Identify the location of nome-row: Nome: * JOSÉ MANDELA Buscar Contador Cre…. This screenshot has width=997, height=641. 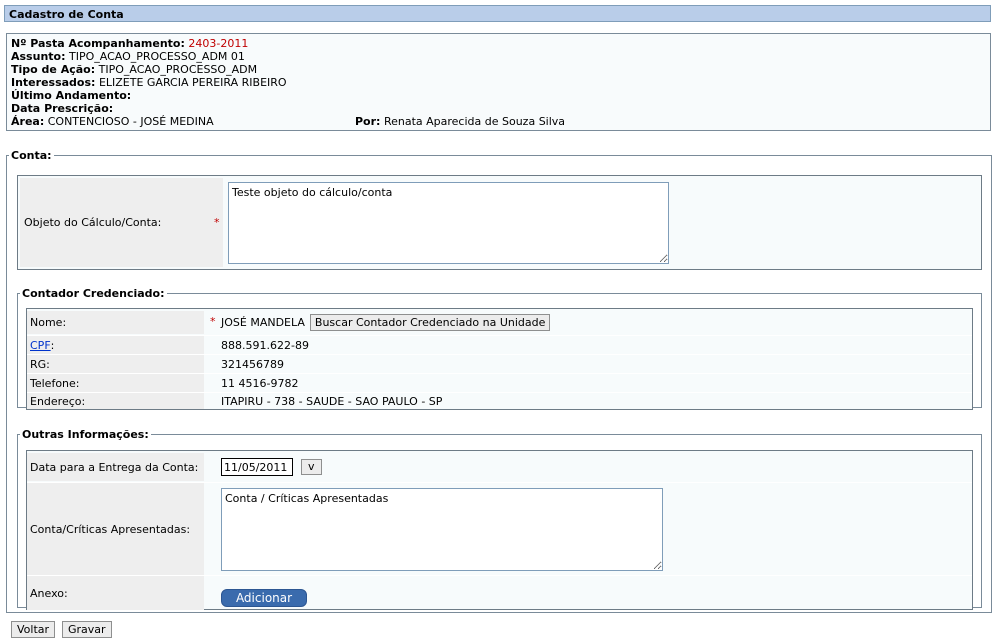
(499, 322).